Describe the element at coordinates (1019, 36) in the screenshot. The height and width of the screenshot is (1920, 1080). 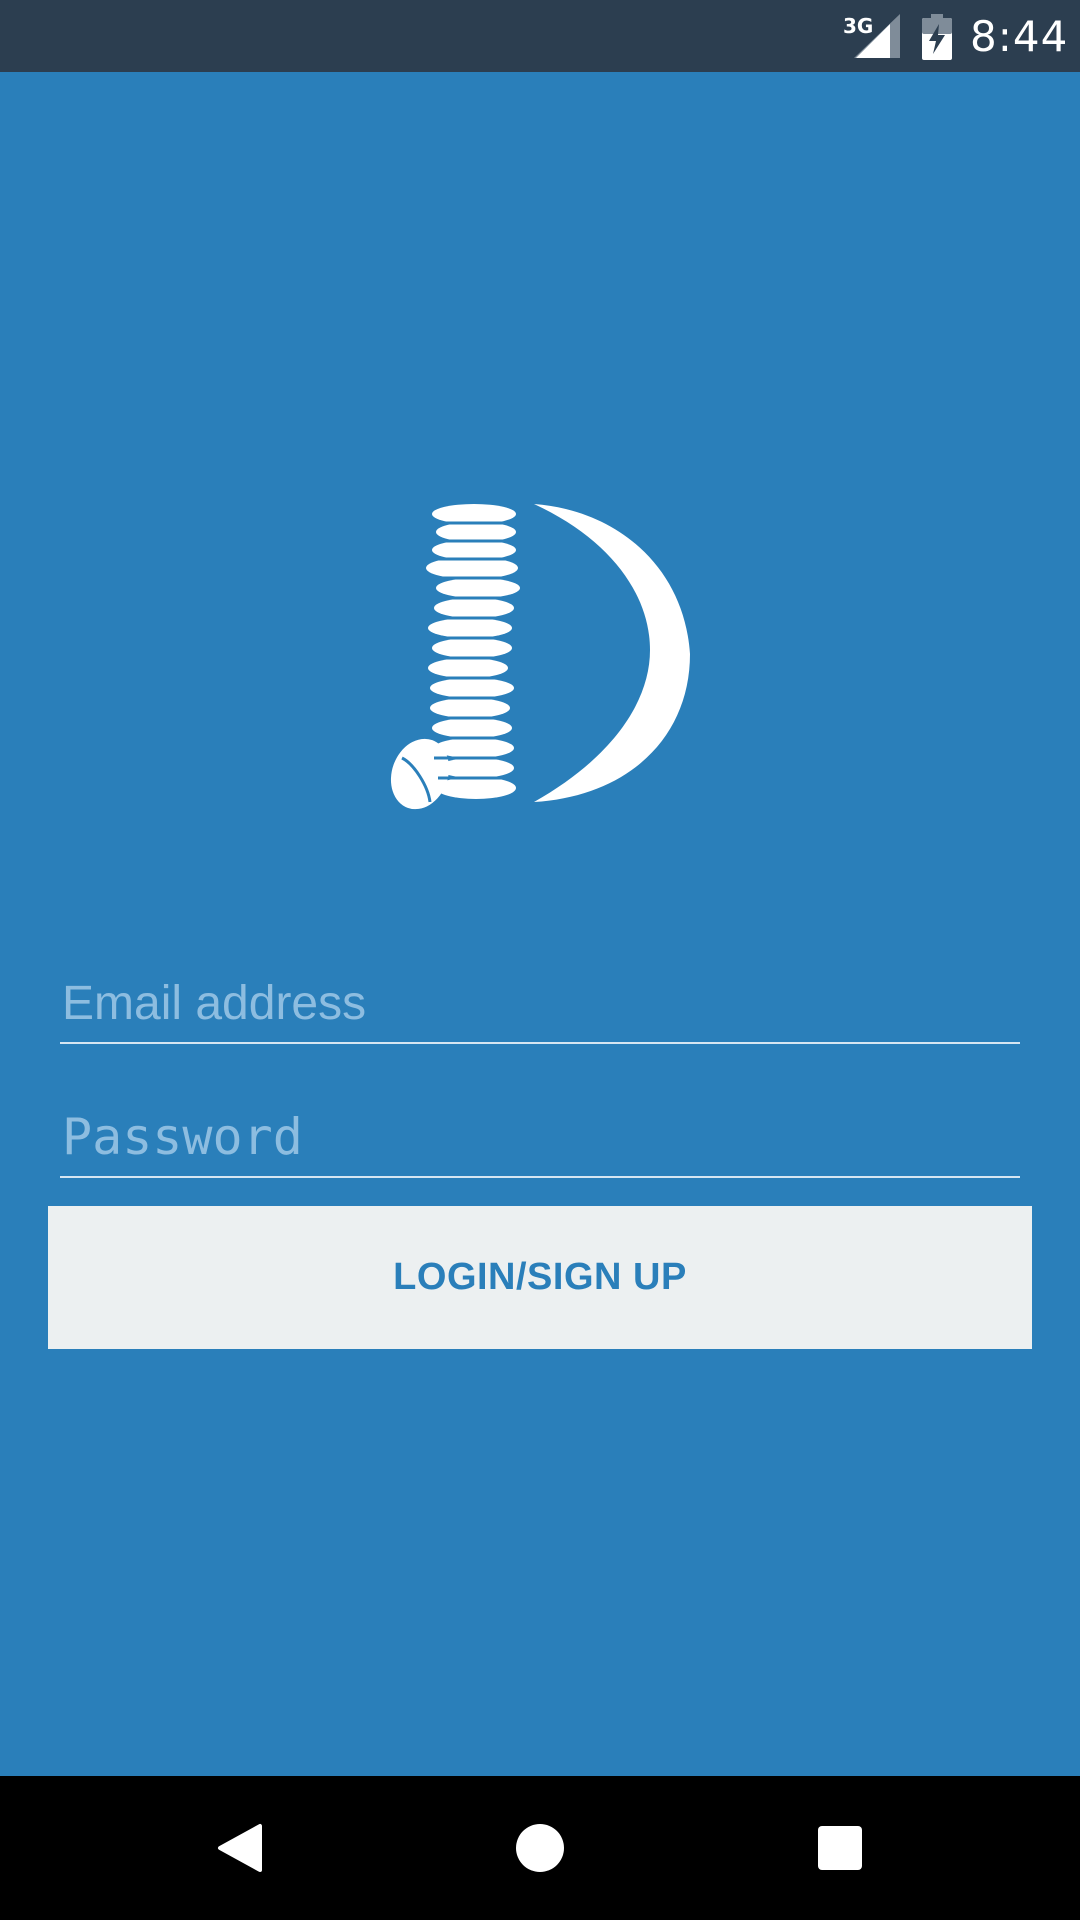
I see `clock: 8:44` at that location.